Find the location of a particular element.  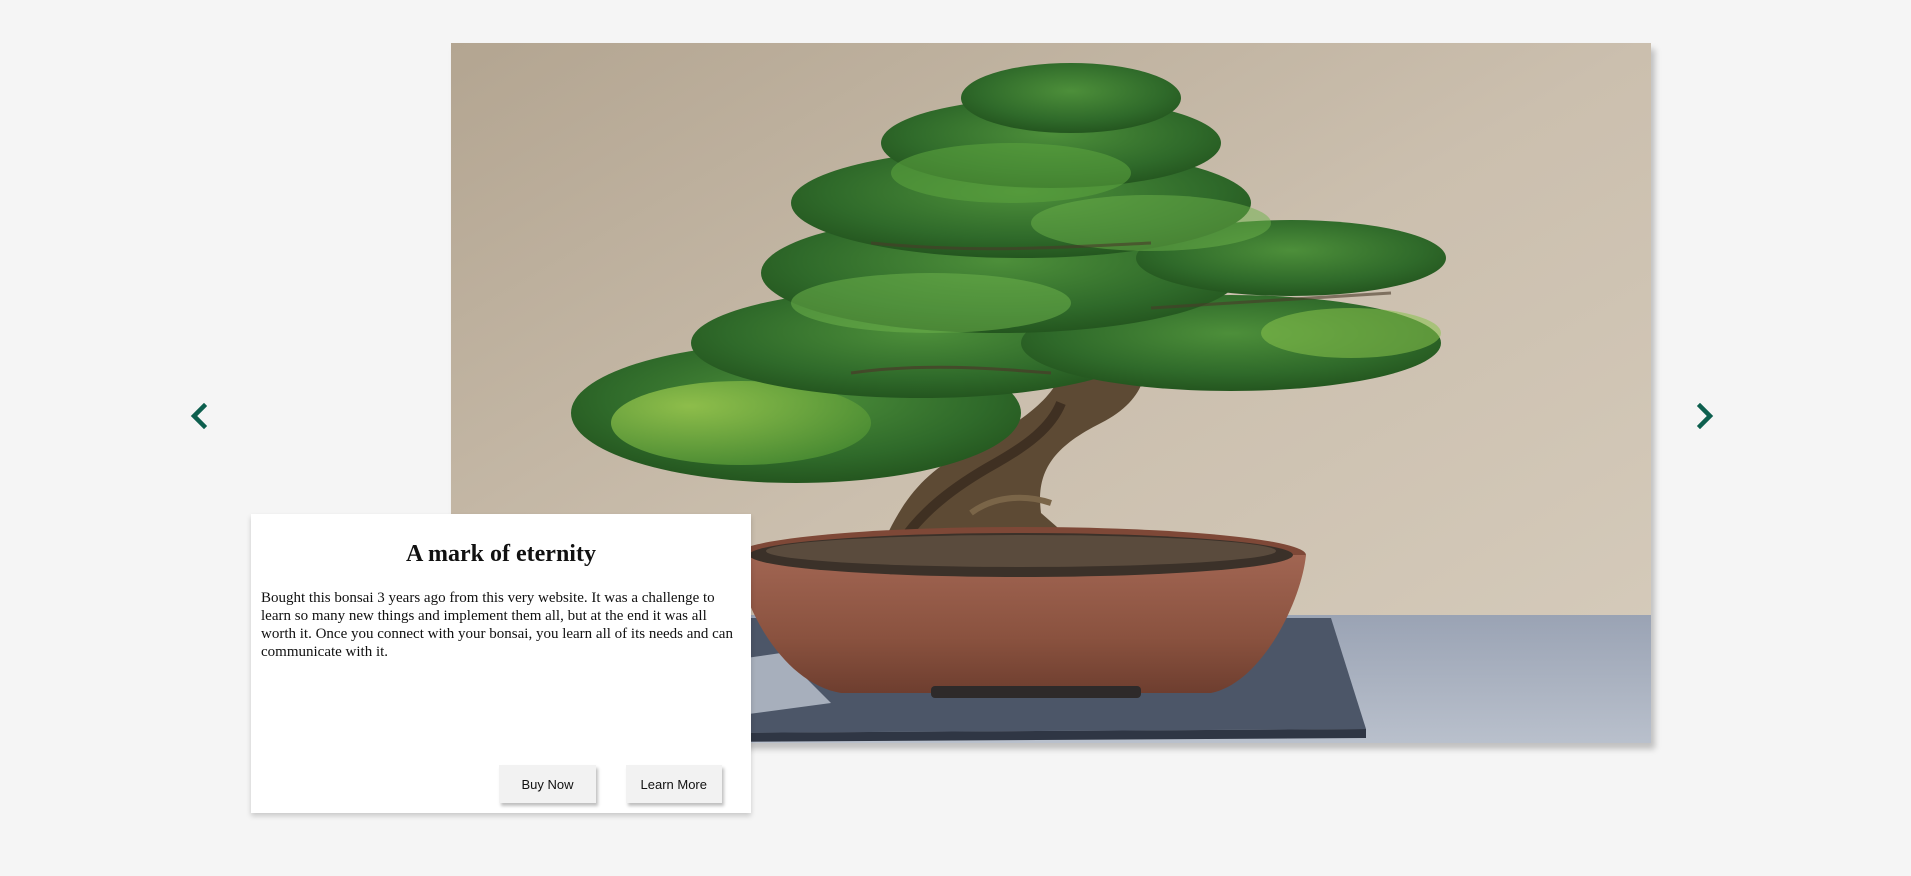

chevron-left-icon is located at coordinates (198, 416).